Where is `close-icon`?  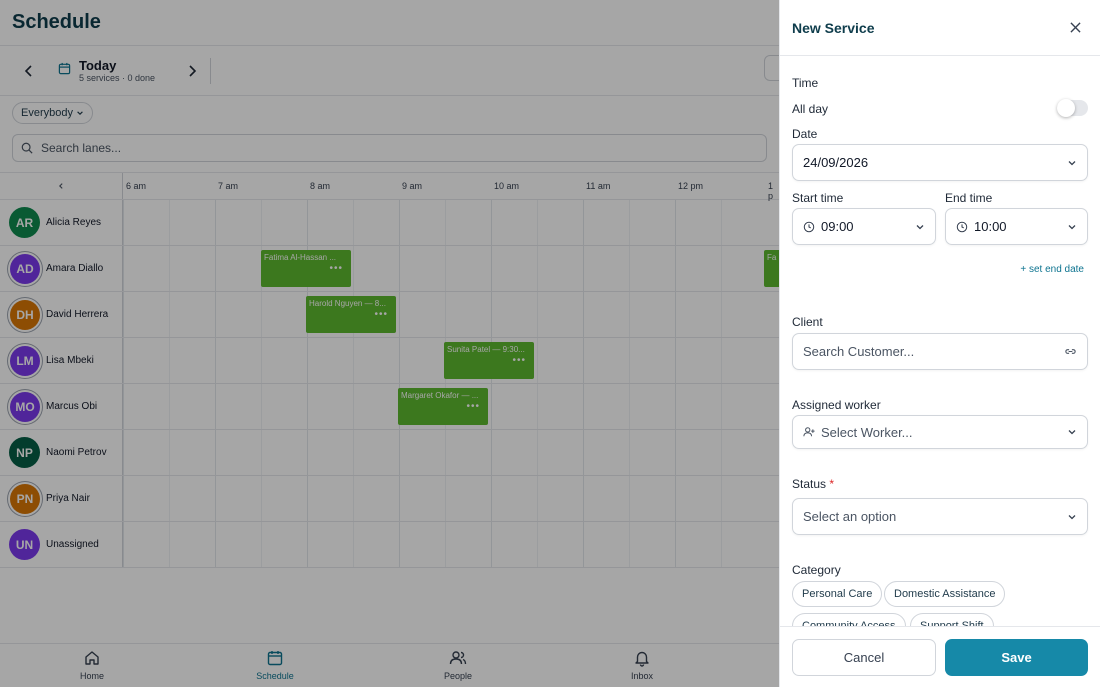
close-icon is located at coordinates (1075, 27).